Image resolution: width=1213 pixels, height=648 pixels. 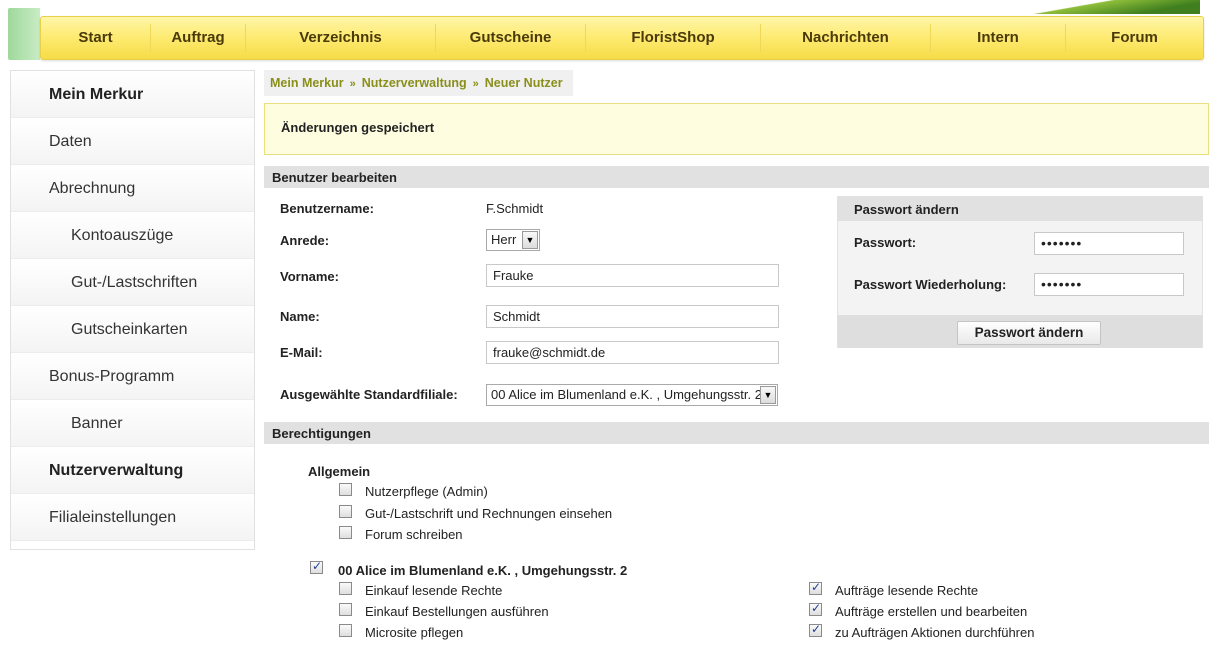 What do you see at coordinates (198, 38) in the screenshot?
I see `nav-auftrag: Auftrag` at bounding box center [198, 38].